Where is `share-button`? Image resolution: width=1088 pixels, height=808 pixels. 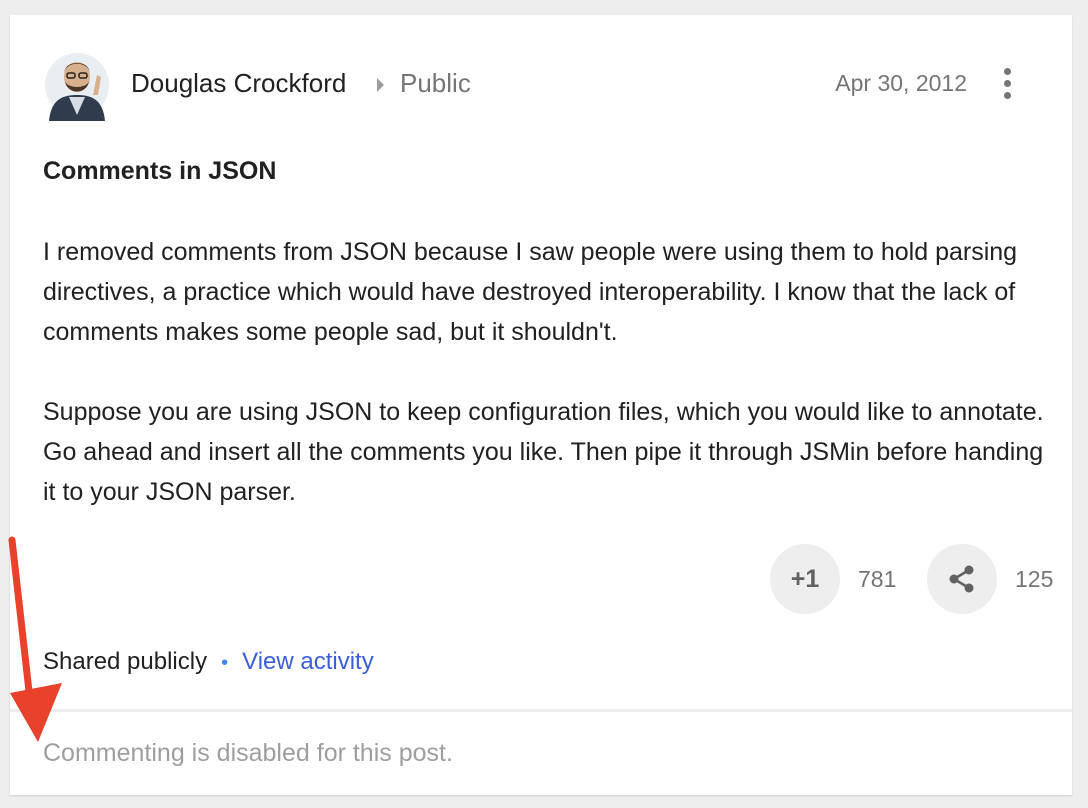
share-button is located at coordinates (962, 579).